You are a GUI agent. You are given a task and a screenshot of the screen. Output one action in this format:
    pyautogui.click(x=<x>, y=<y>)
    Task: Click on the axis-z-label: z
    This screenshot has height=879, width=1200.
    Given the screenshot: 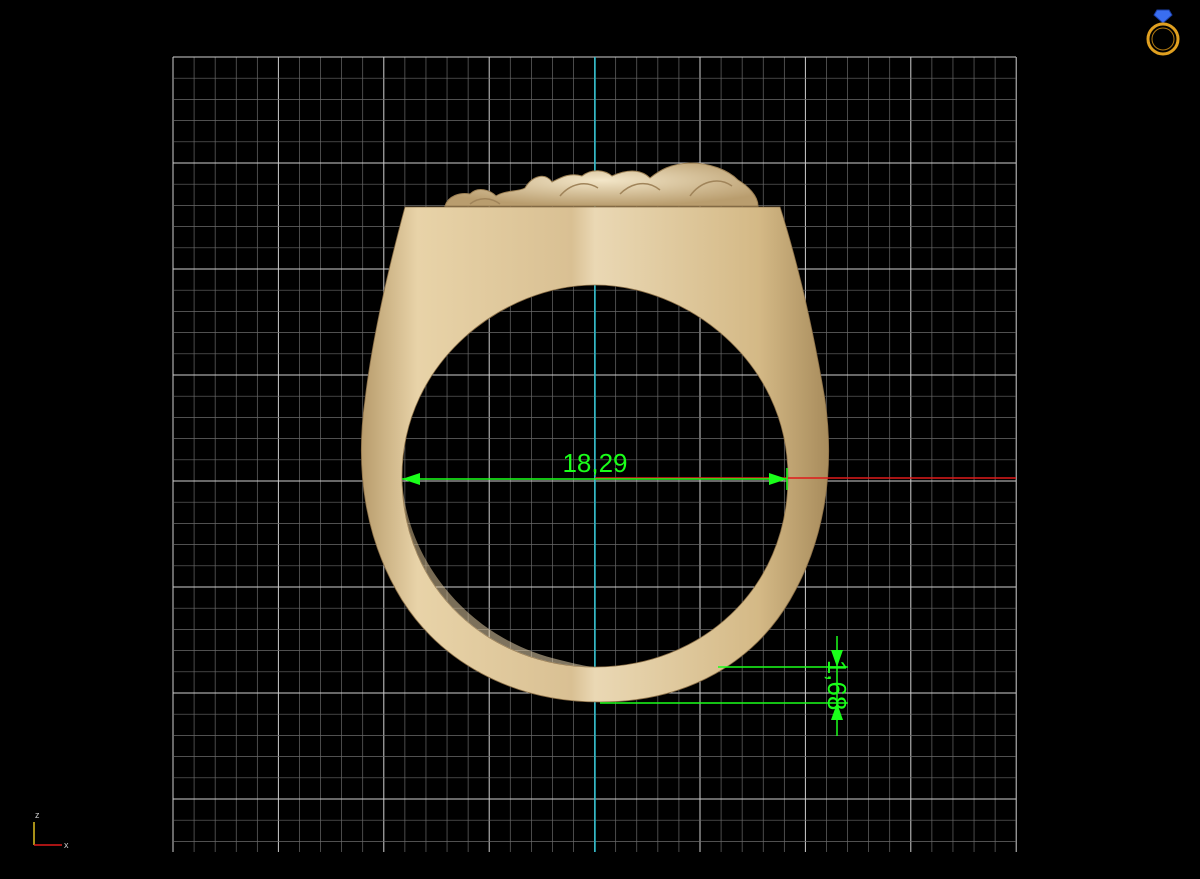 What is the action you would take?
    pyautogui.click(x=37, y=815)
    